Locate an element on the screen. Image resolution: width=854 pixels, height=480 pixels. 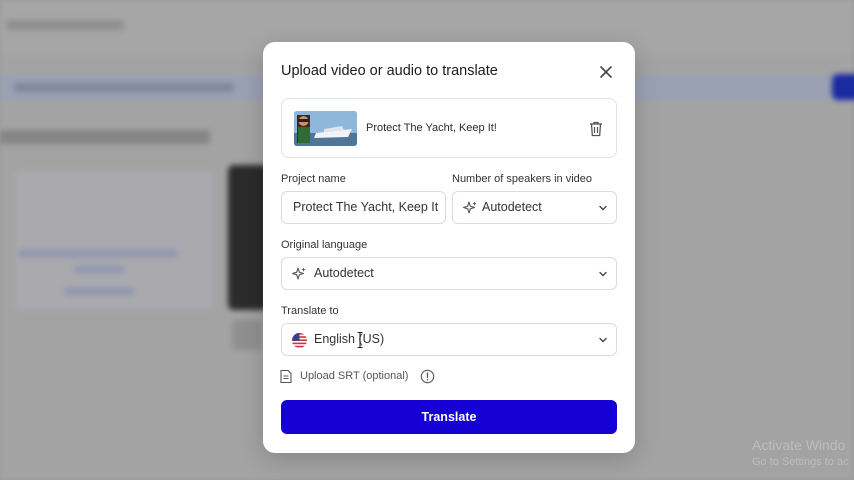
windows-activation-watermark-sub: Go to Settings to ac is located at coordinates (800, 462).